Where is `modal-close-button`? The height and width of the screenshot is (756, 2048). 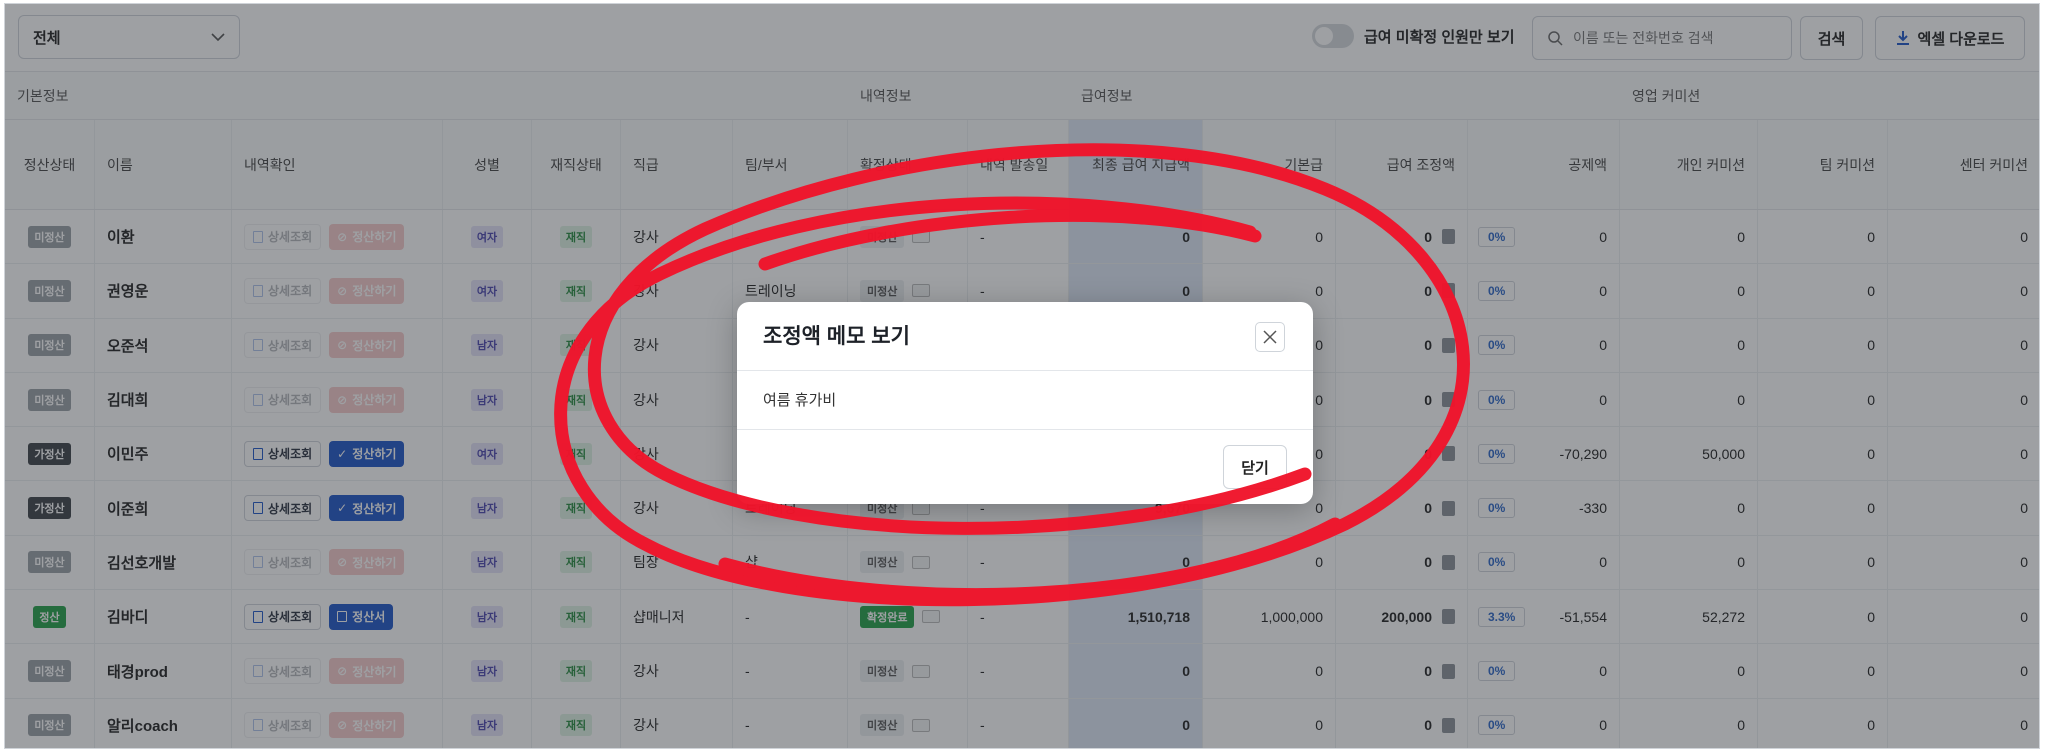 modal-close-button is located at coordinates (1270, 337).